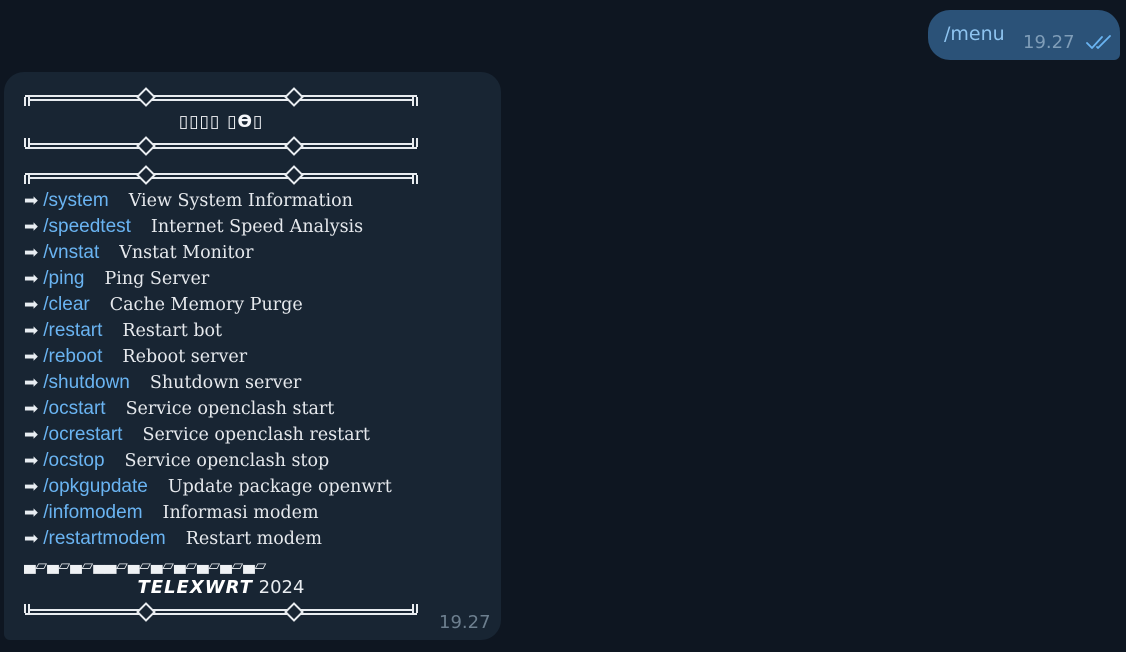  What do you see at coordinates (253, 539) in the screenshot?
I see `command-description: Restart modem` at bounding box center [253, 539].